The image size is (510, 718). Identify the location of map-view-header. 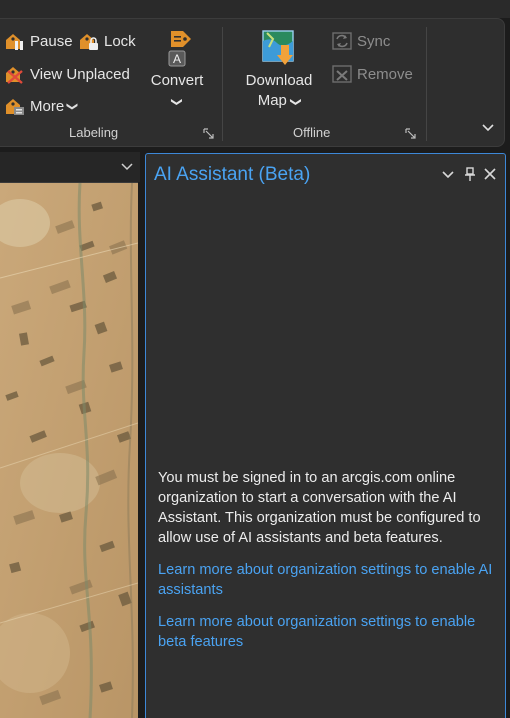
(70, 167).